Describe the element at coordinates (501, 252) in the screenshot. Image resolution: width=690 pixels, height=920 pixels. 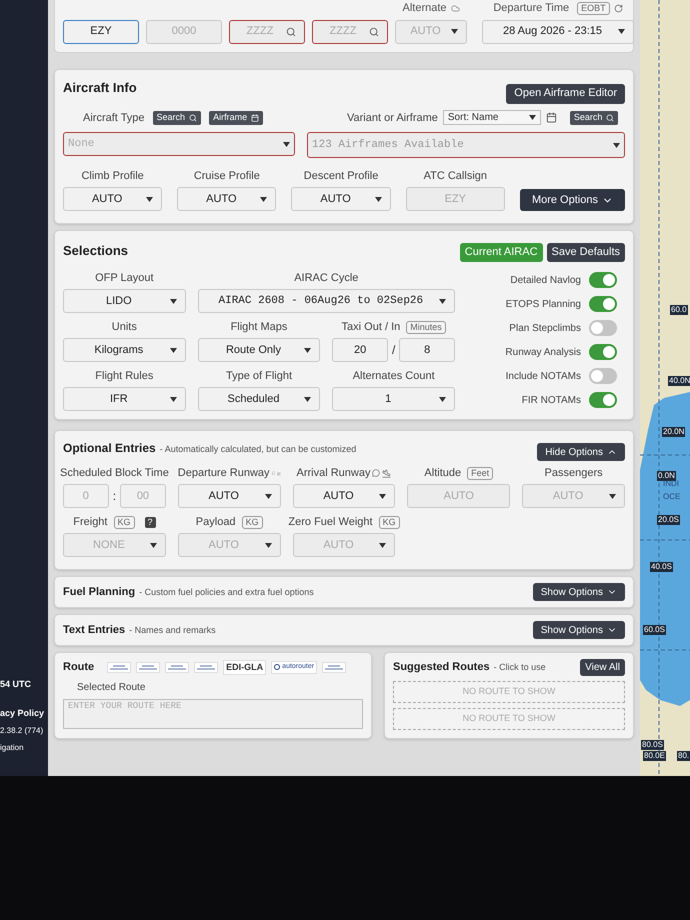
I see `current-airac-button: Current AIRAC` at that location.